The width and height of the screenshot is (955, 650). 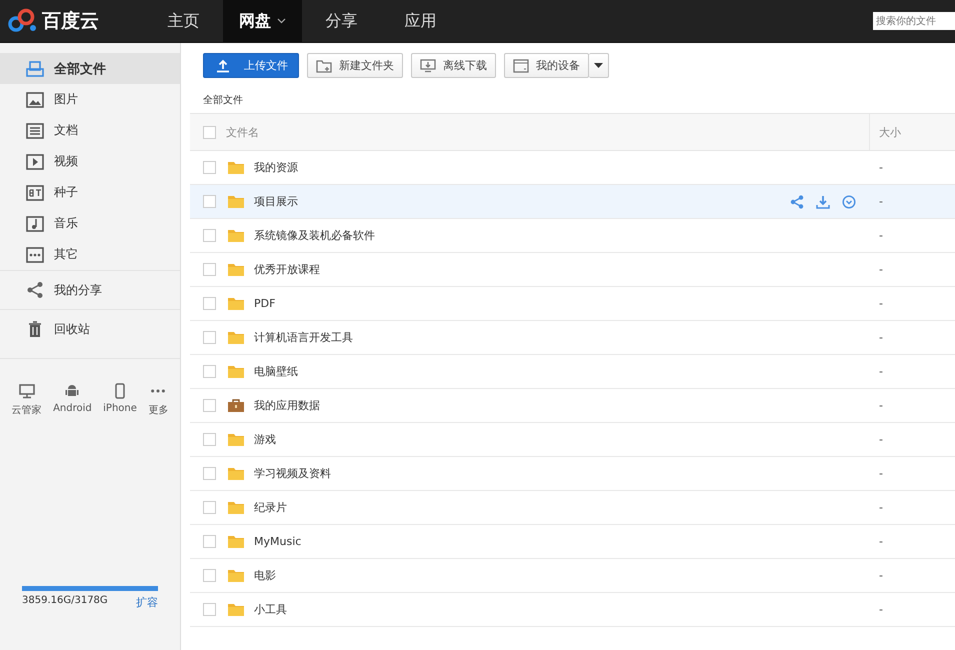 I want to click on folder-plus-icon, so click(x=324, y=65).